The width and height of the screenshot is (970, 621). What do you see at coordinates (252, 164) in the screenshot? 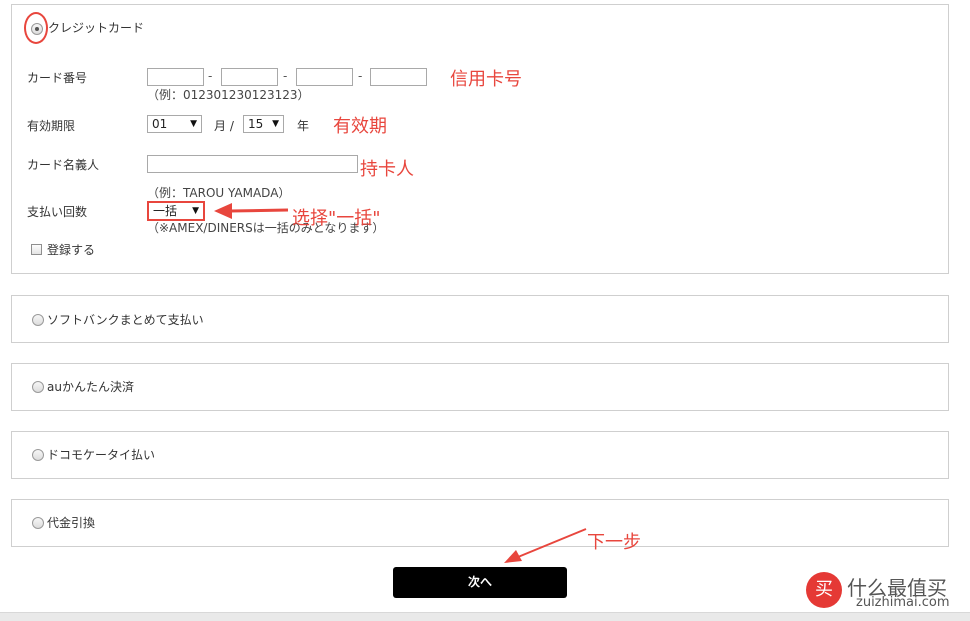
I see `card-holder-input` at bounding box center [252, 164].